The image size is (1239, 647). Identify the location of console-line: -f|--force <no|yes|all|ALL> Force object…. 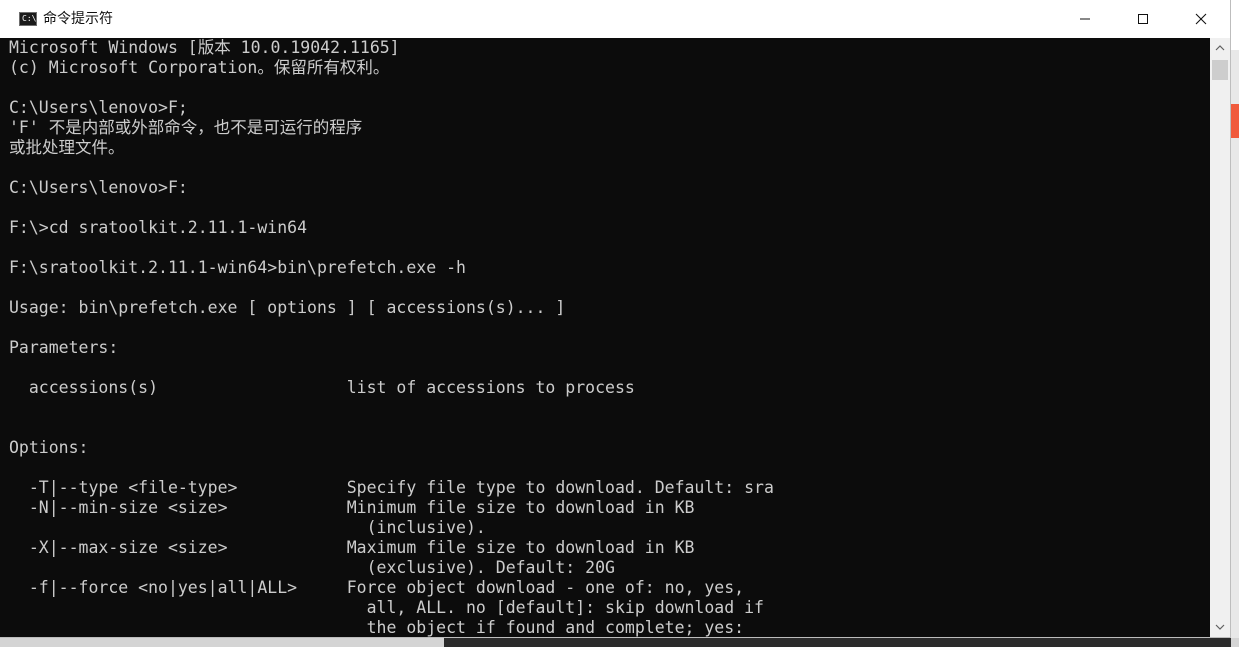
(377, 587).